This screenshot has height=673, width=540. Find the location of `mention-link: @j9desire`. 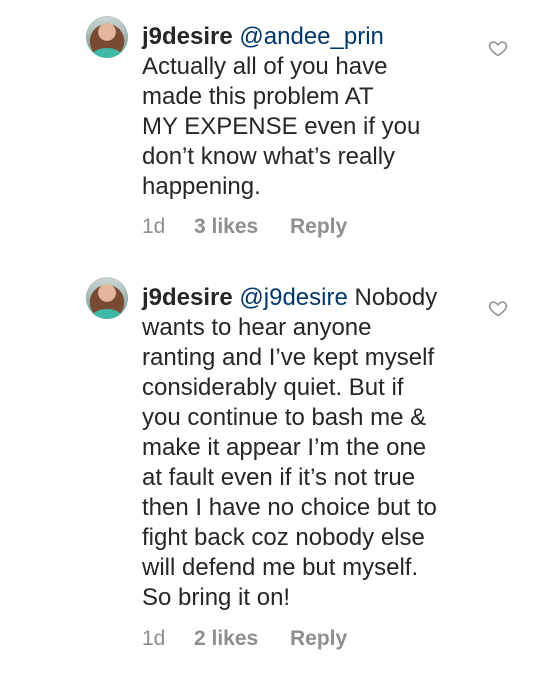

mention-link: @j9desire is located at coordinates (293, 297).